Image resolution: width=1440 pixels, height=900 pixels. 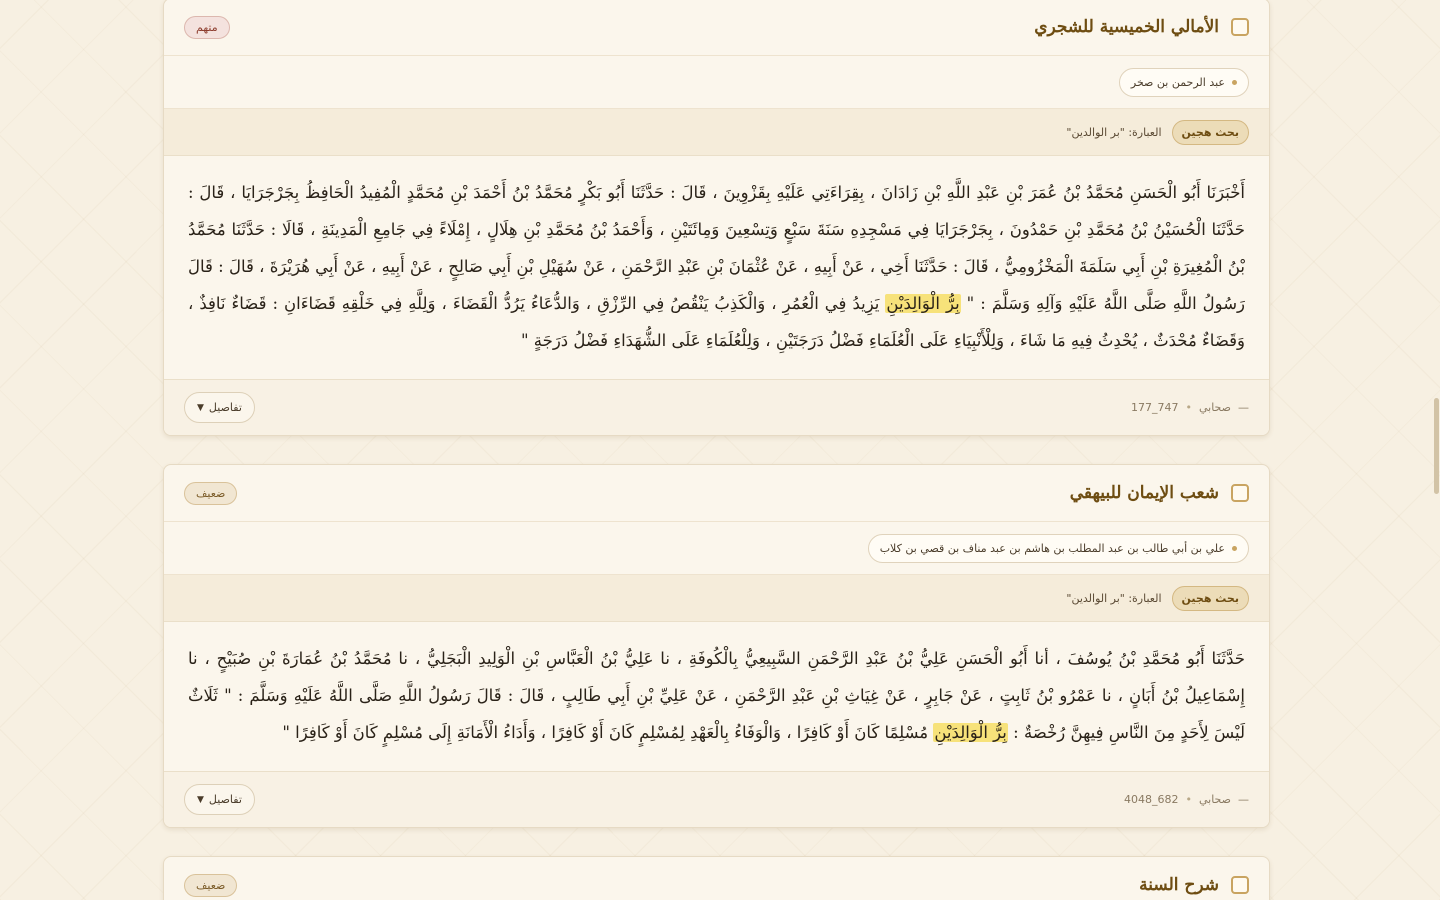 I want to click on card-title-wrap: الأمالي الخميسية للشجري, so click(x=1141, y=27).